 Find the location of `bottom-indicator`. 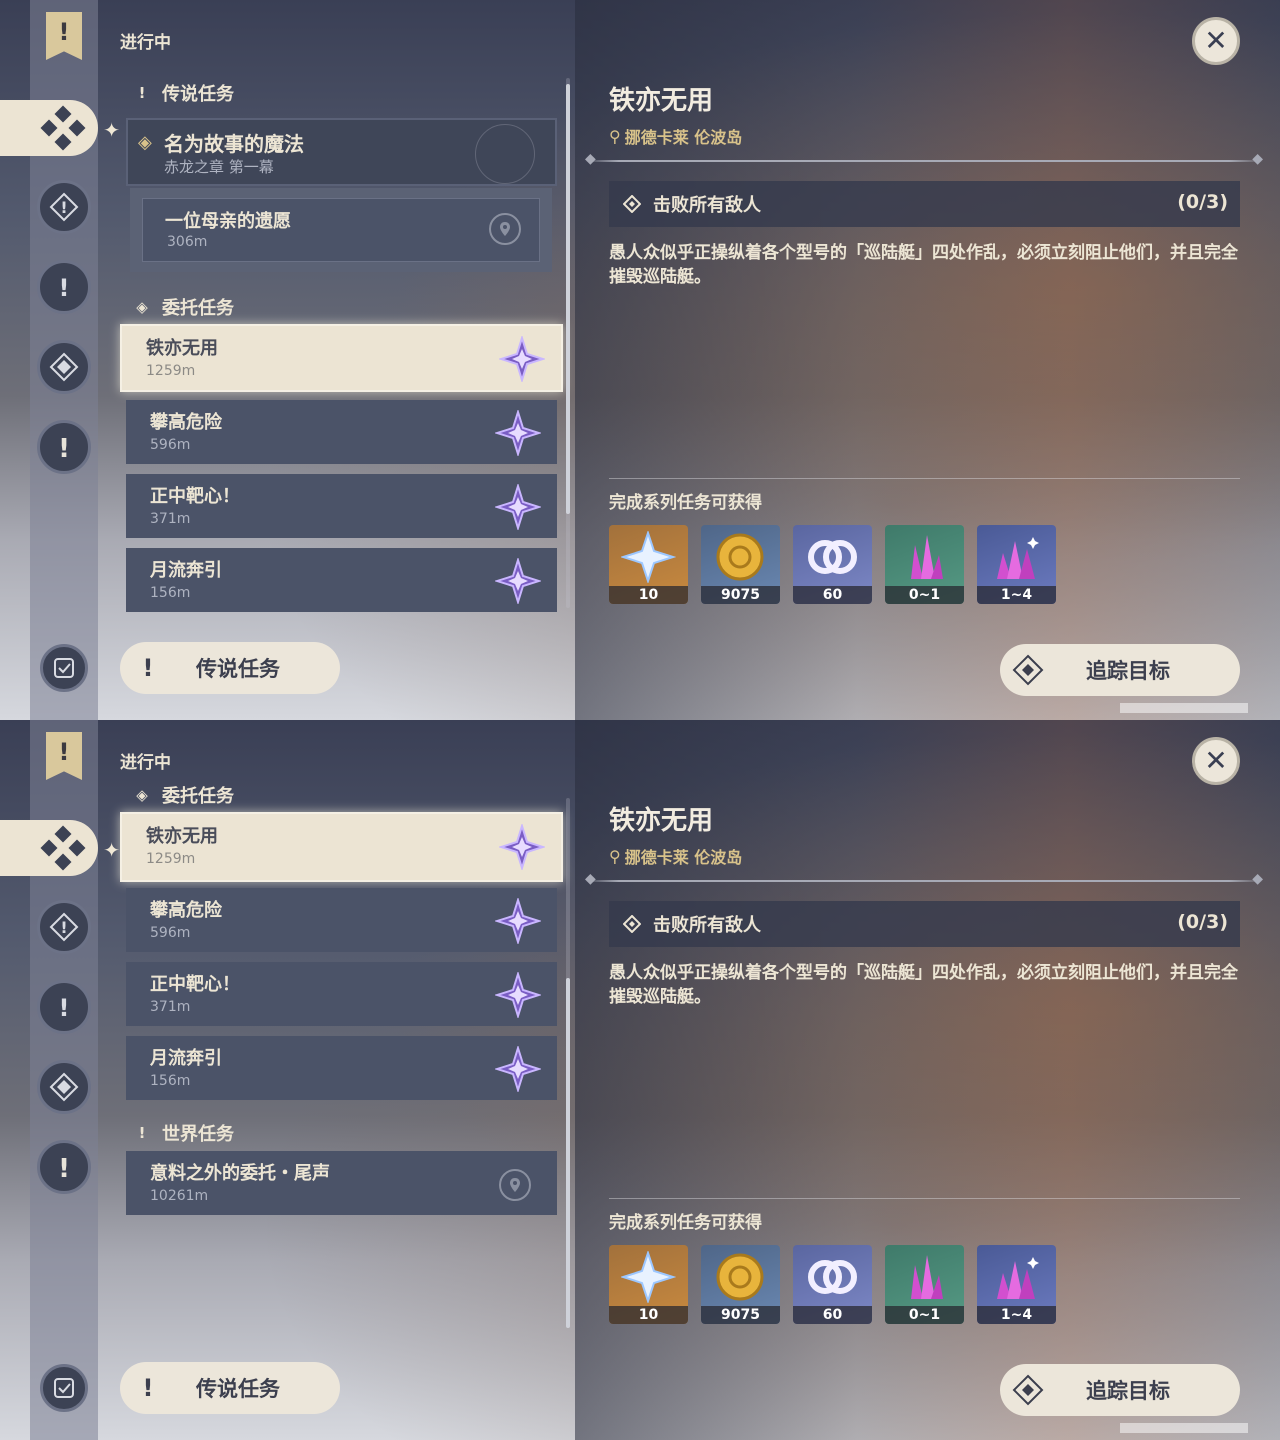

bottom-indicator is located at coordinates (1184, 1428).